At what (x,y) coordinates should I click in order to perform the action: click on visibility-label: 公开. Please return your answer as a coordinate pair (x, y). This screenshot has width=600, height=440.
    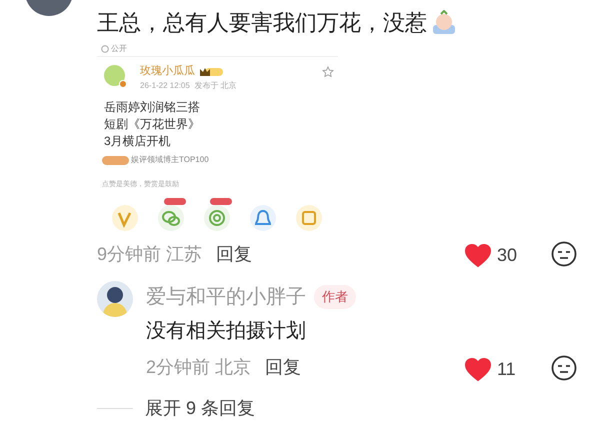
    Looking at the image, I should click on (119, 49).